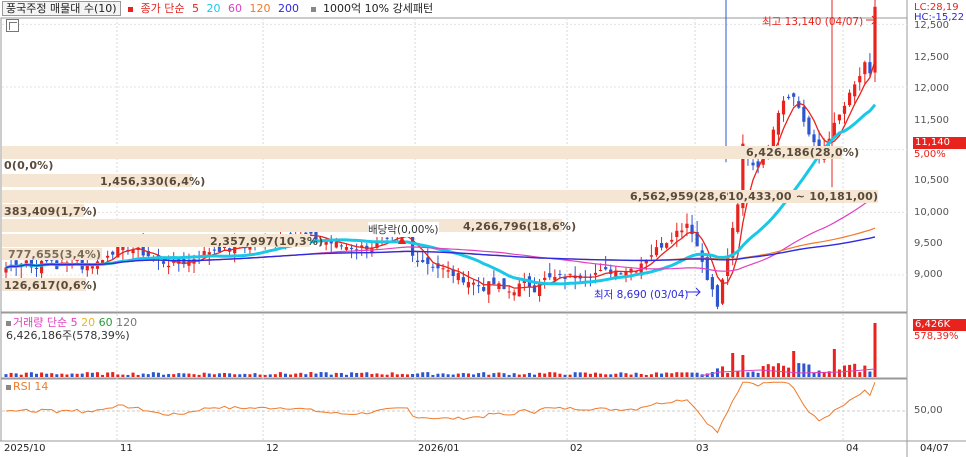 The image size is (966, 457). What do you see at coordinates (126, 448) in the screenshot?
I see `x-tick-label: 11` at bounding box center [126, 448].